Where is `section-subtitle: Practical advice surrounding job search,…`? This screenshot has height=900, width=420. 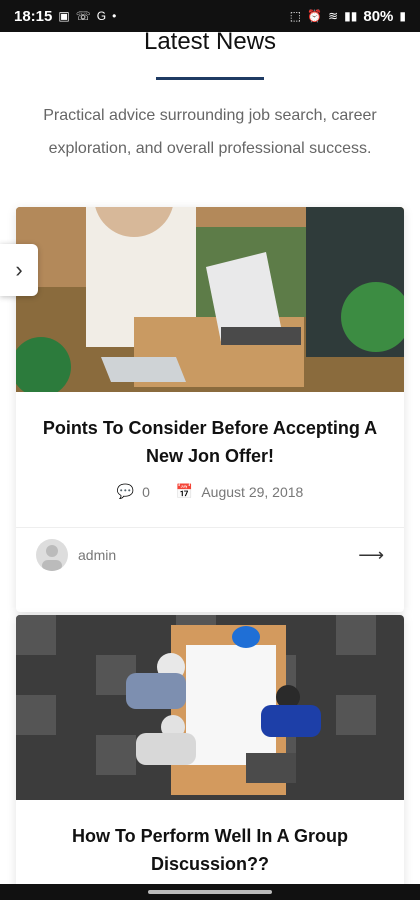 section-subtitle: Practical advice surrounding job search,… is located at coordinates (210, 132).